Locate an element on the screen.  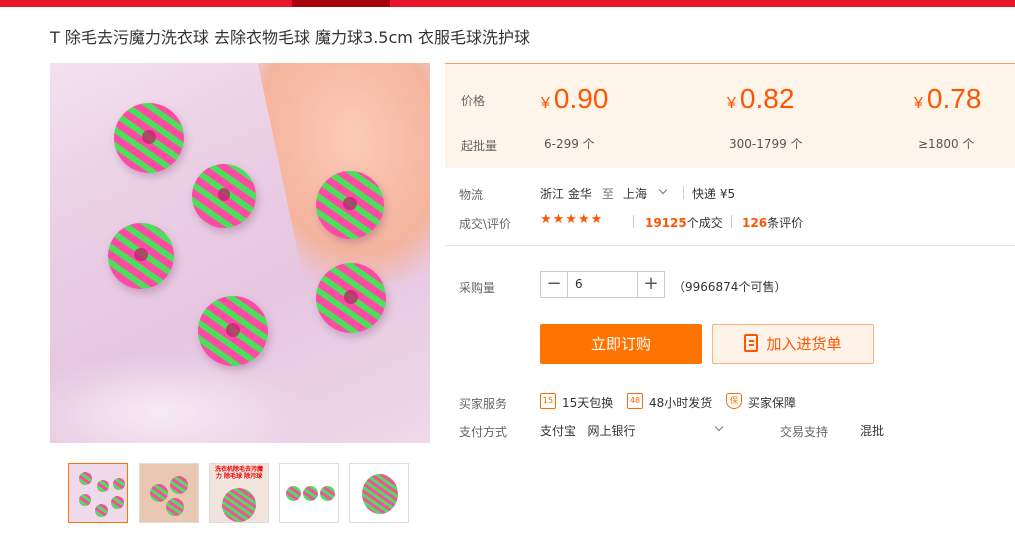
add-to-list-button: 加入进货单 is located at coordinates (793, 344).